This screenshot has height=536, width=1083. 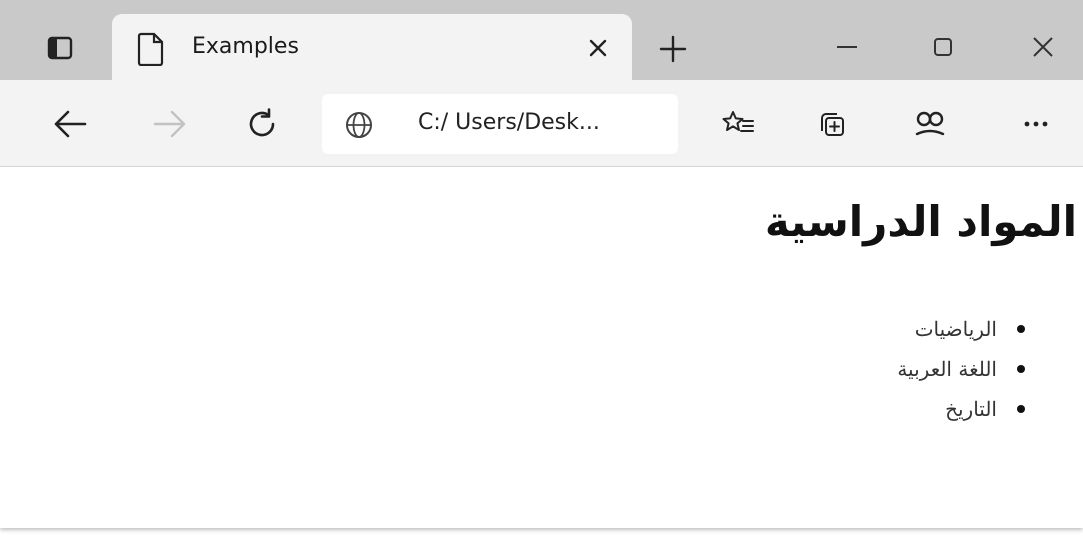 I want to click on tab-strip: Examples, so click(x=541, y=40).